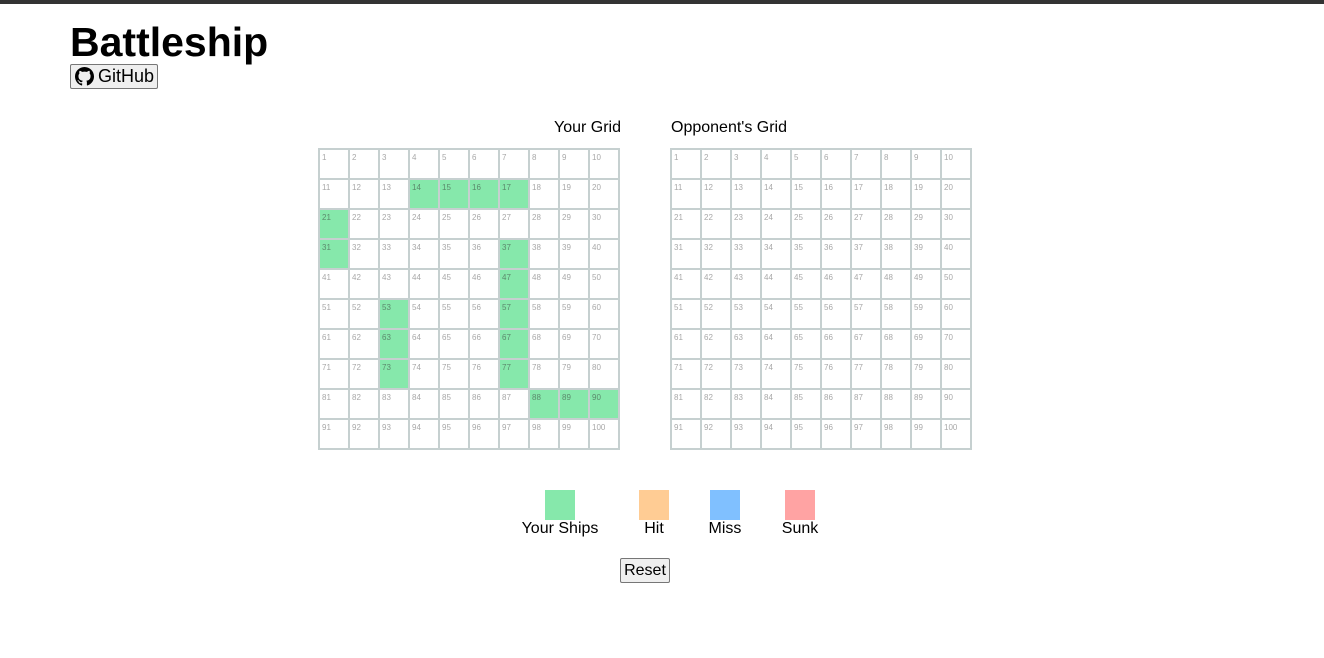  Describe the element at coordinates (716, 344) in the screenshot. I see `opponent-grid-cell-62: 62` at that location.